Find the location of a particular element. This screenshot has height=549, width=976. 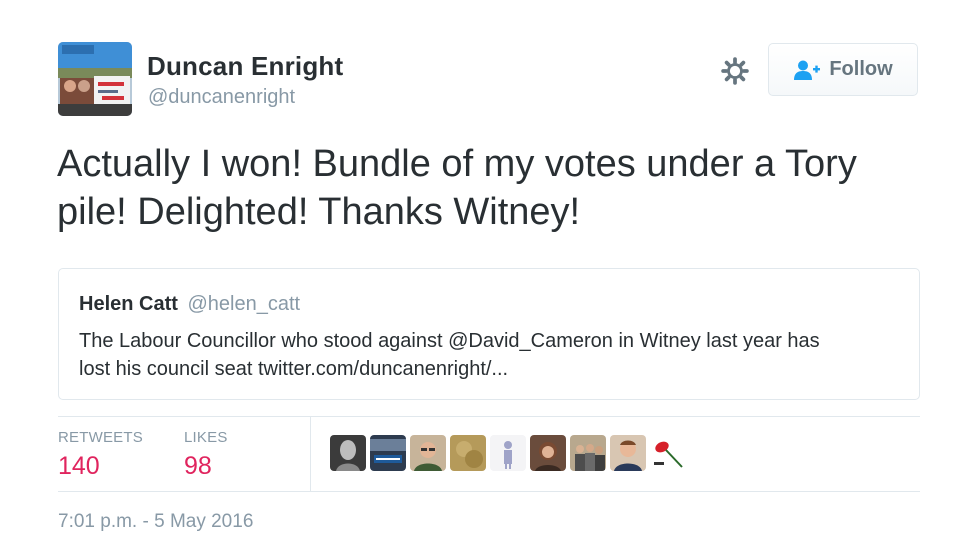

stats-divider is located at coordinates (310, 454).